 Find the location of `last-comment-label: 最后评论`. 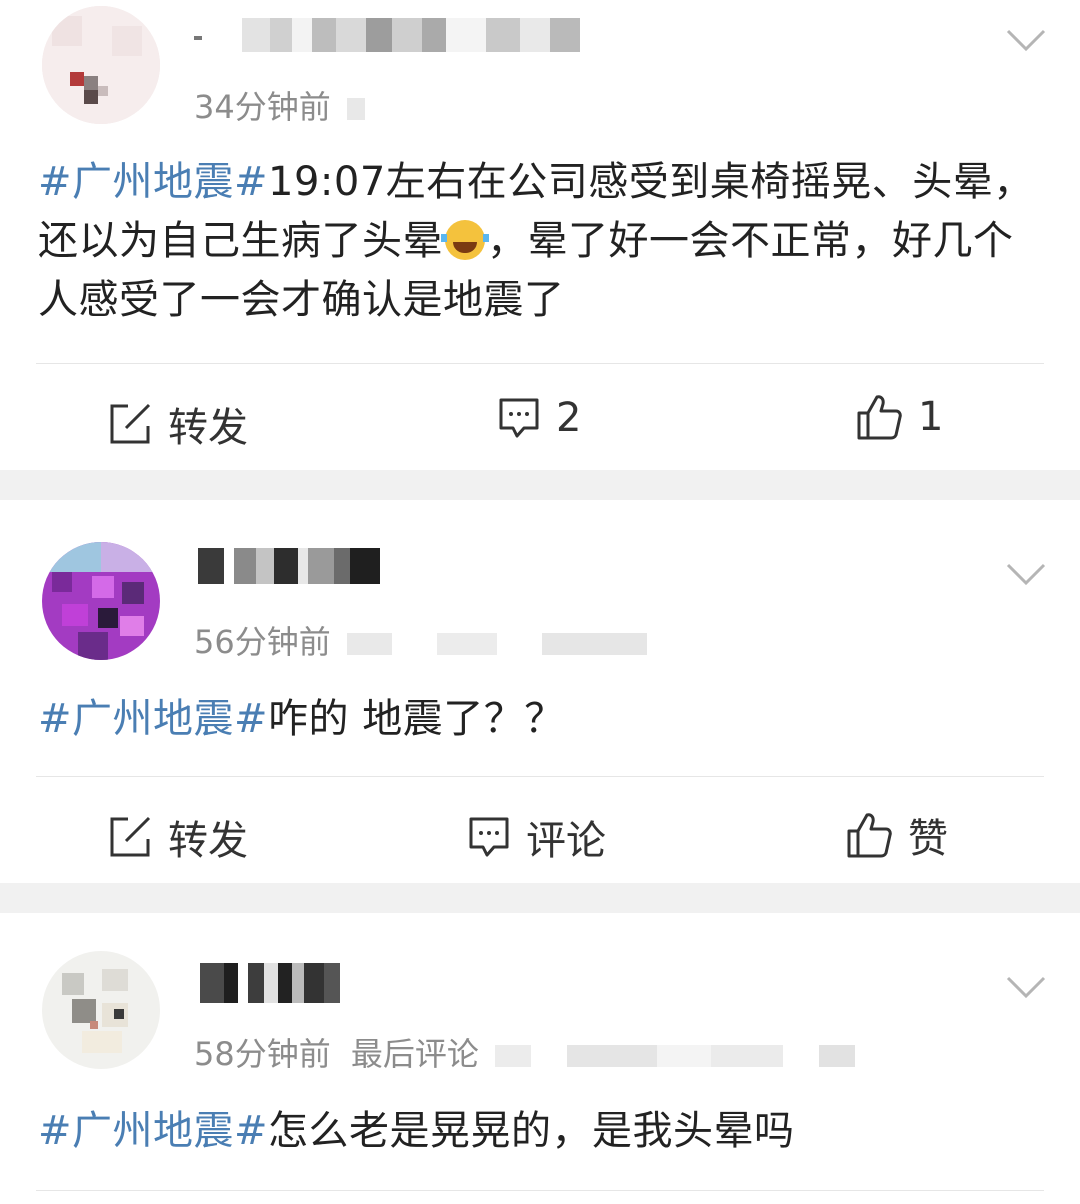

last-comment-label: 最后评论 is located at coordinates (414, 1054).